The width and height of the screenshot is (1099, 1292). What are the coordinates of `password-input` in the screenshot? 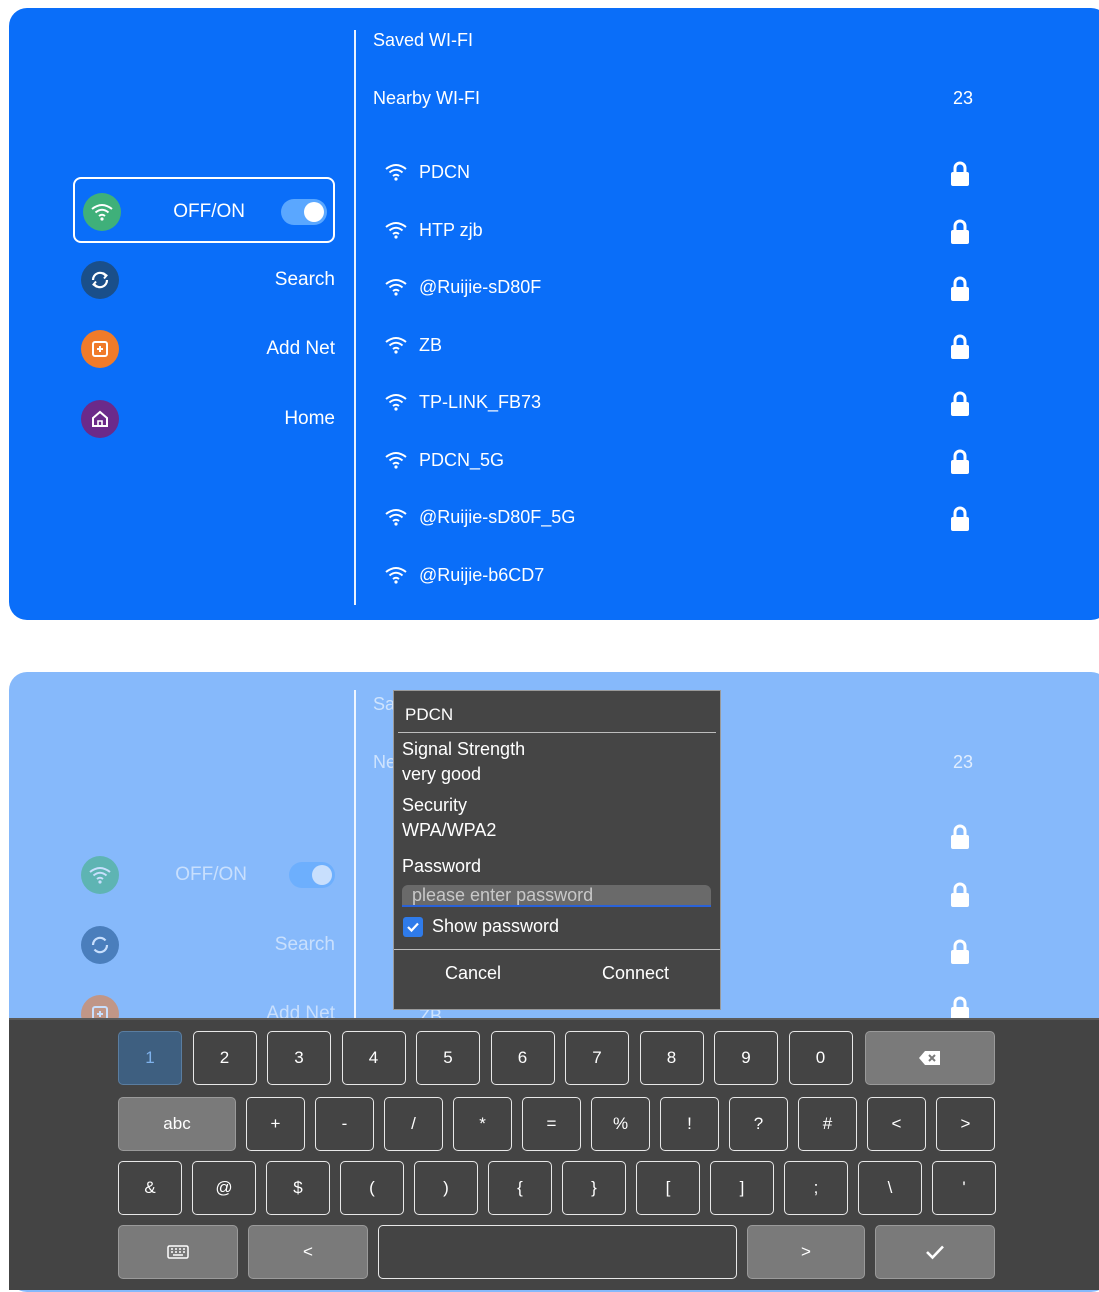 It's located at (556, 896).